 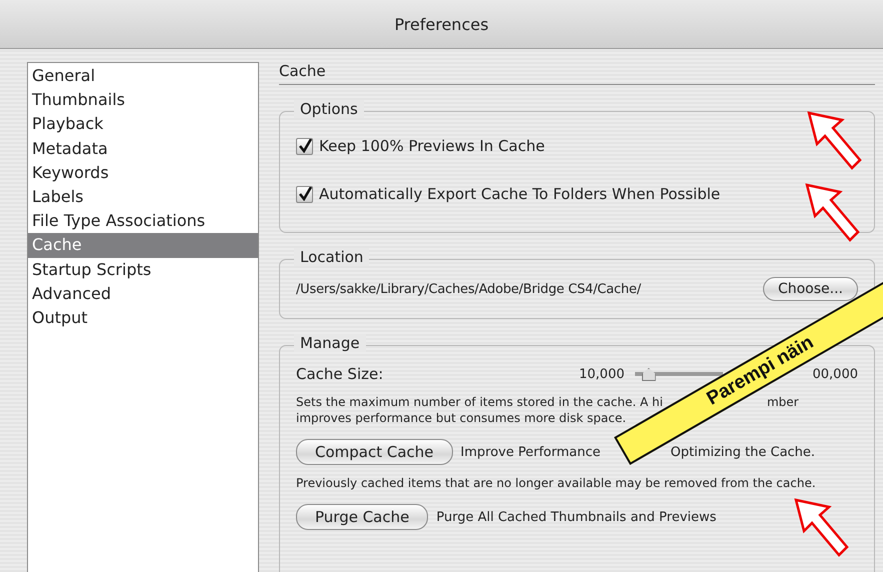 I want to click on group-title: Location, so click(x=332, y=257).